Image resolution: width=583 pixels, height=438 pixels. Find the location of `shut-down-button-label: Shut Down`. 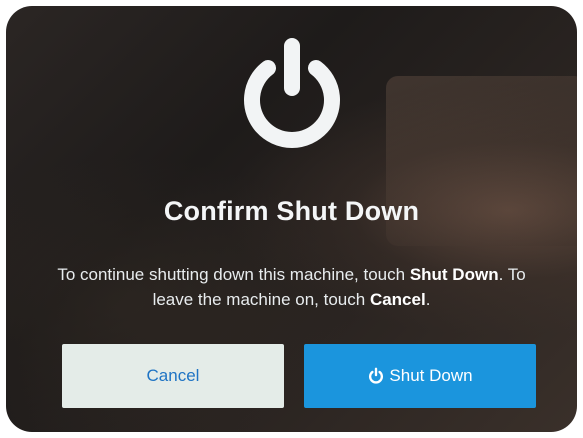

shut-down-button-label: Shut Down is located at coordinates (431, 375).